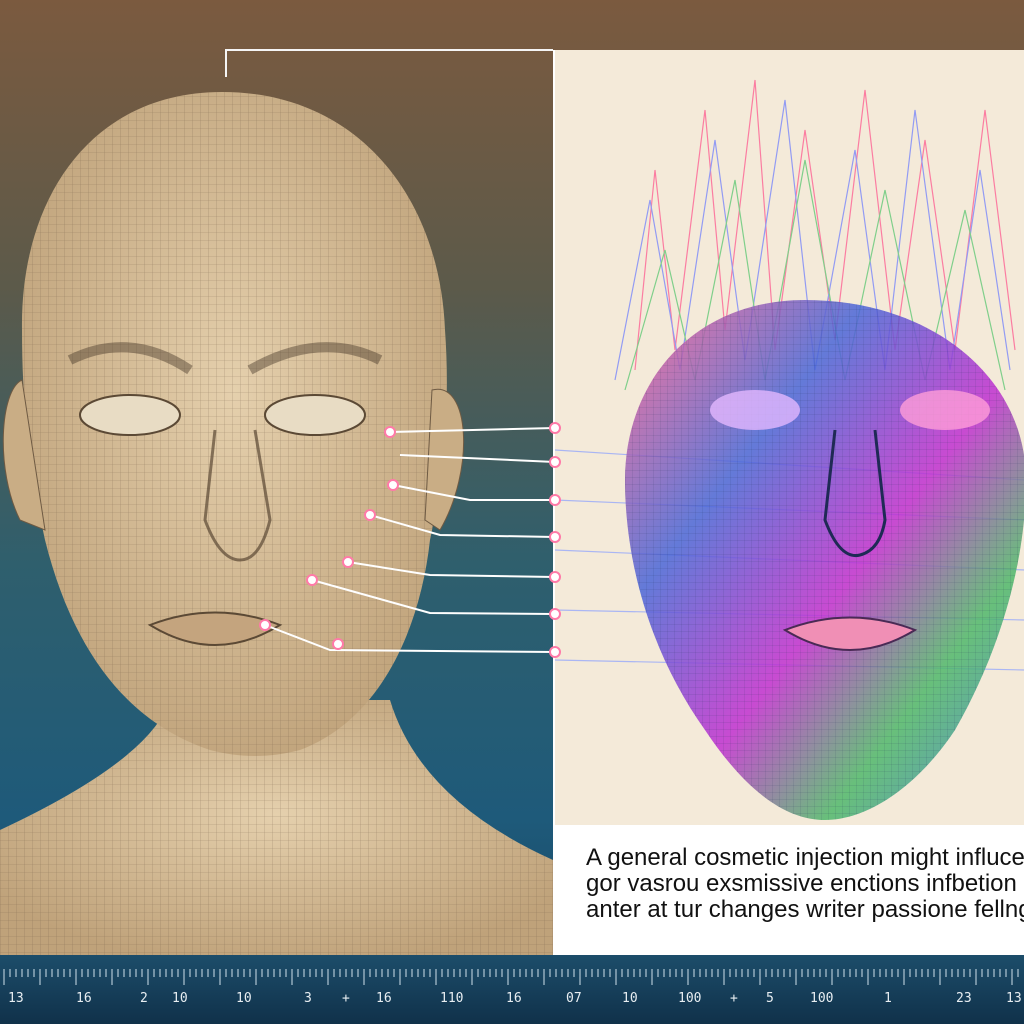 This screenshot has width=1024, height=1024. What do you see at coordinates (888, 998) in the screenshot?
I see `scale-label: 1` at bounding box center [888, 998].